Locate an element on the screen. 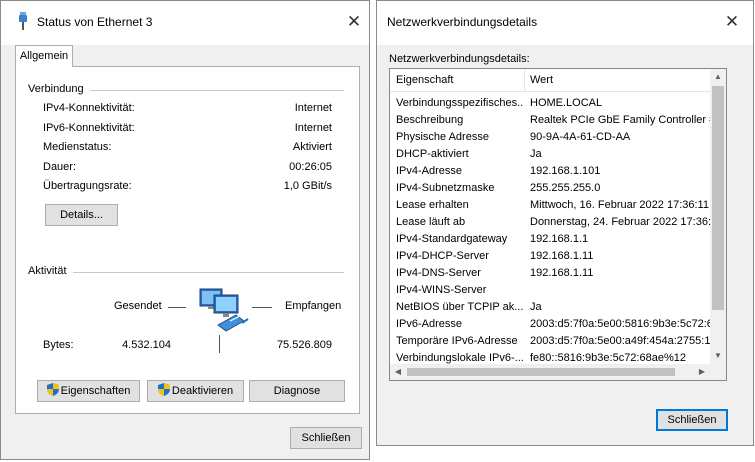 The width and height of the screenshot is (755, 462). table-row: IPv4-Standardgateway 192.168.1.1 is located at coordinates (550, 239).